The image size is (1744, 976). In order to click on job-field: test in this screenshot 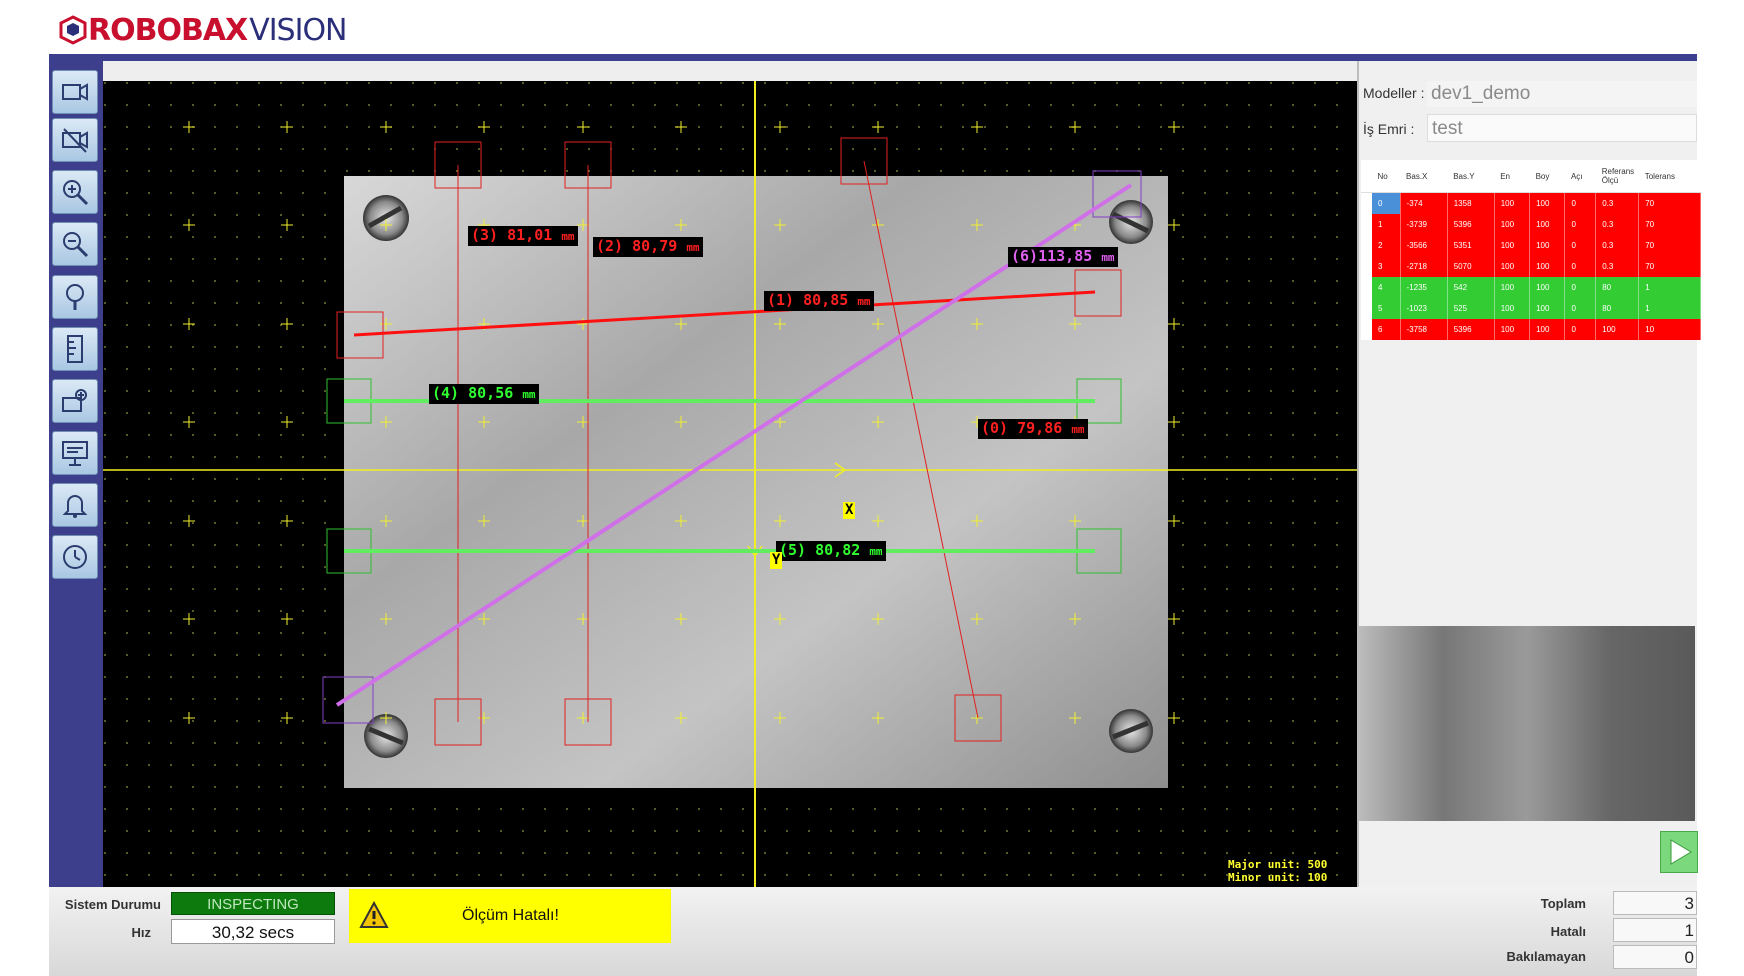, I will do `click(1562, 128)`.